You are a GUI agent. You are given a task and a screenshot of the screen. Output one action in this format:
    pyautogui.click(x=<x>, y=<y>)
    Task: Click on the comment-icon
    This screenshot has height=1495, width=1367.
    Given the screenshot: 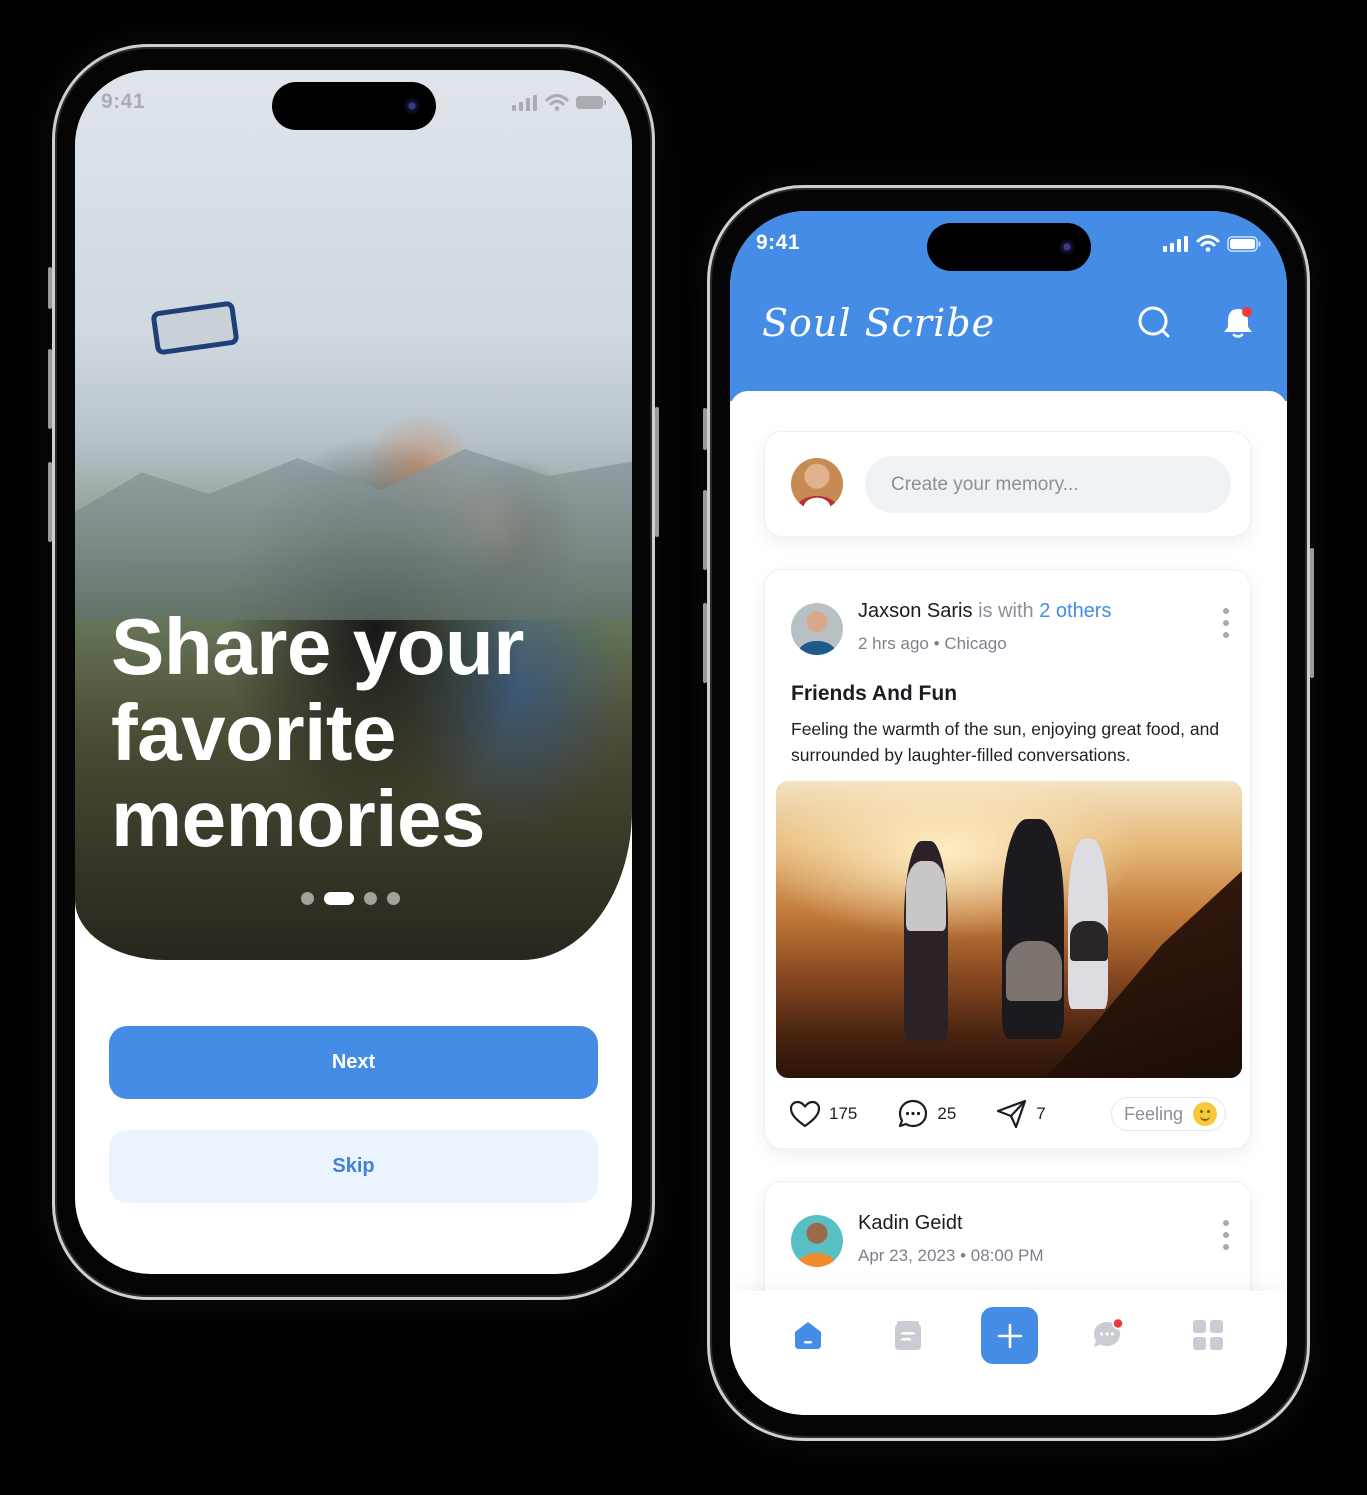 What is the action you would take?
    pyautogui.click(x=913, y=1113)
    